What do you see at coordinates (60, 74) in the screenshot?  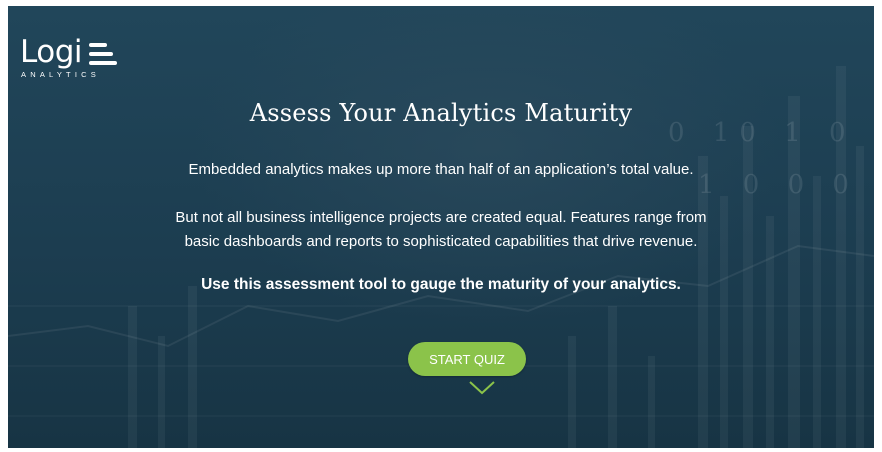 I see `logo-subtitle: ANALYTICS` at bounding box center [60, 74].